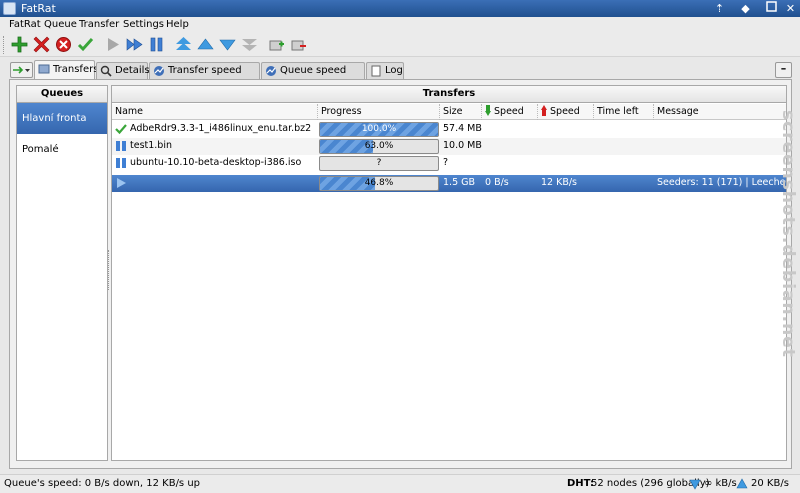 The height and width of the screenshot is (493, 800). I want to click on transfer-progress-text: 63.0%, so click(379, 146).